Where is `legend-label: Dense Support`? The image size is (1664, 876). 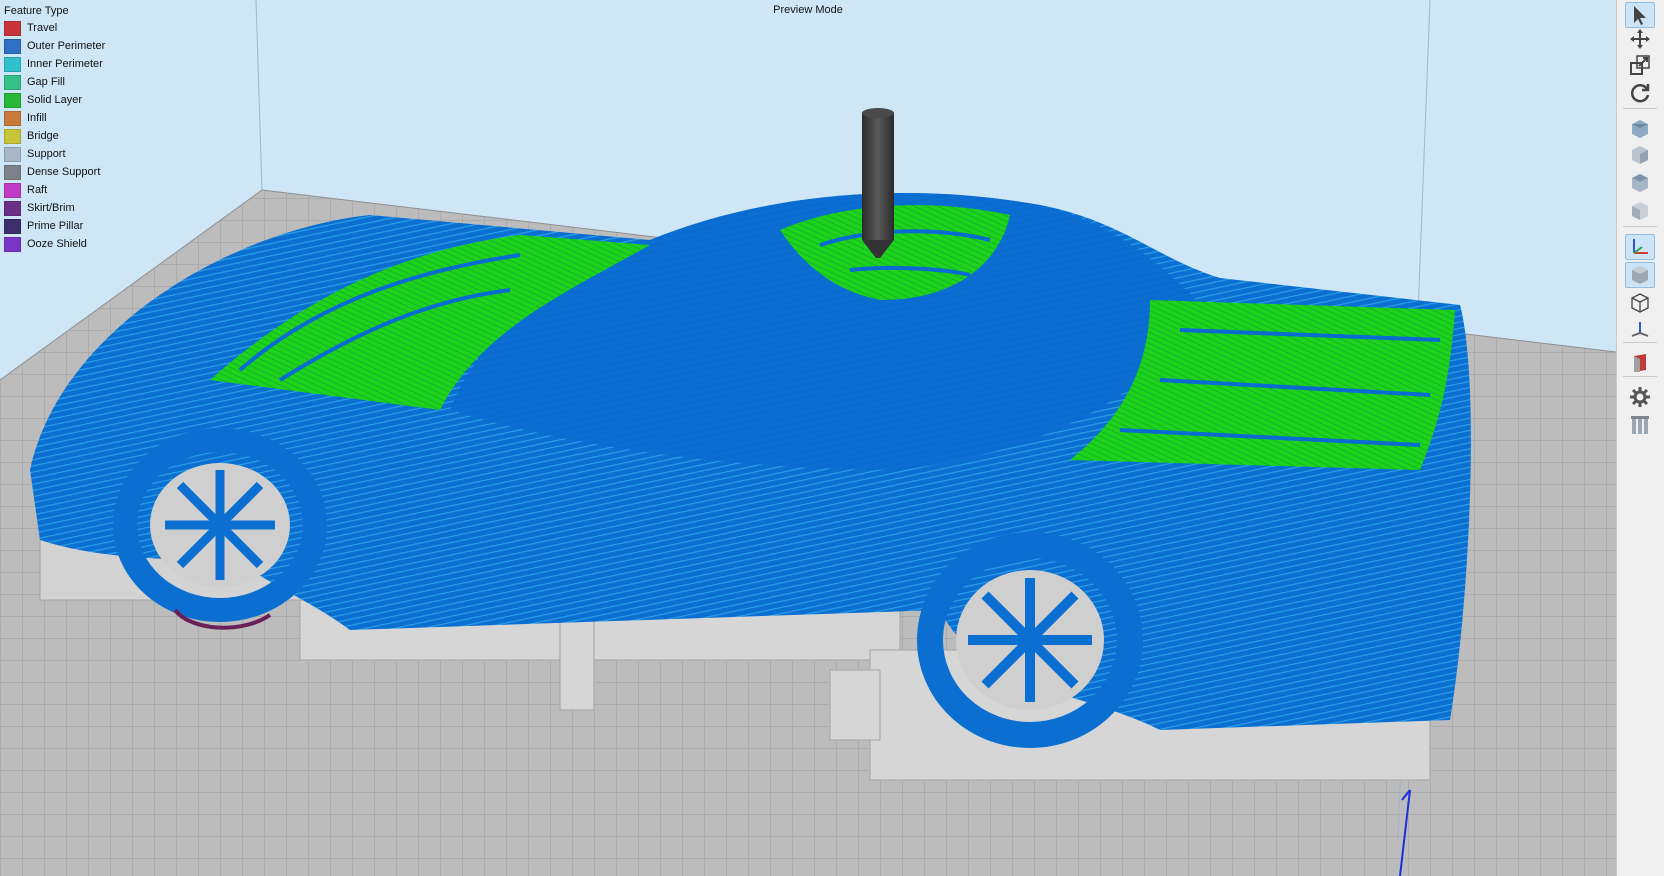 legend-label: Dense Support is located at coordinates (64, 172).